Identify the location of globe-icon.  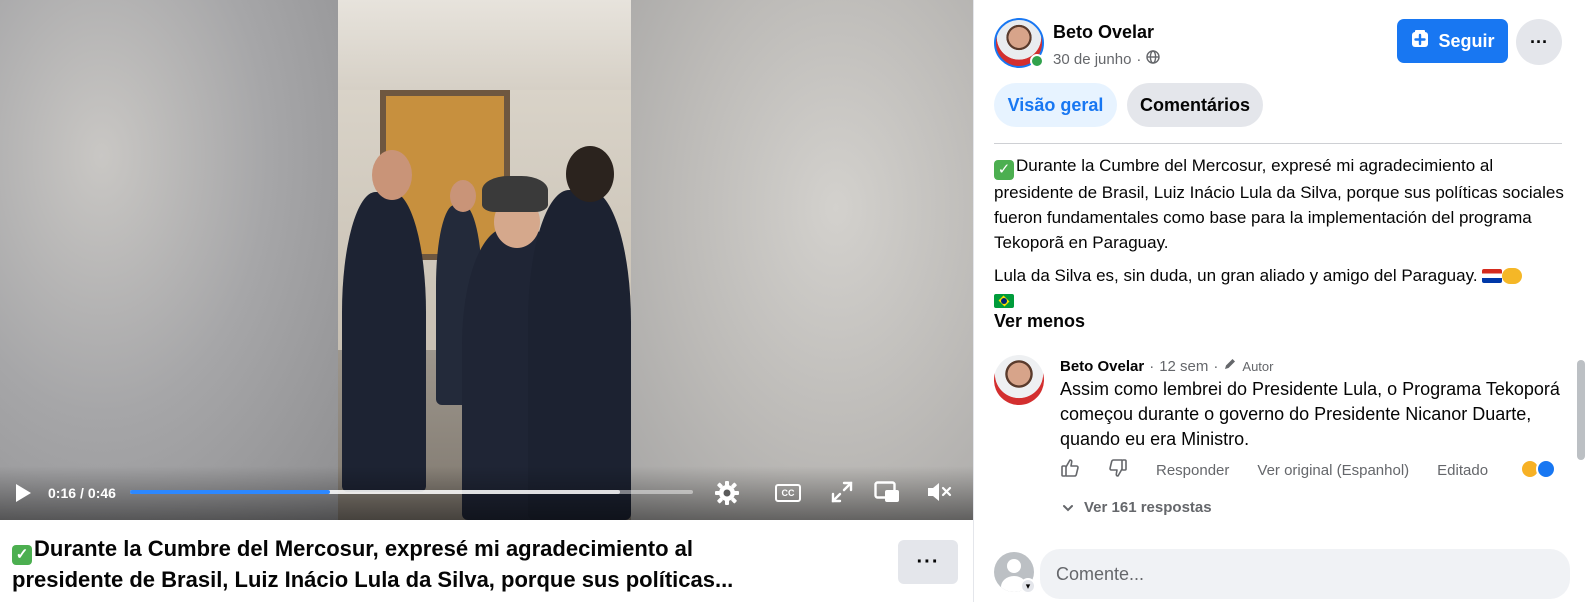
(1153, 59).